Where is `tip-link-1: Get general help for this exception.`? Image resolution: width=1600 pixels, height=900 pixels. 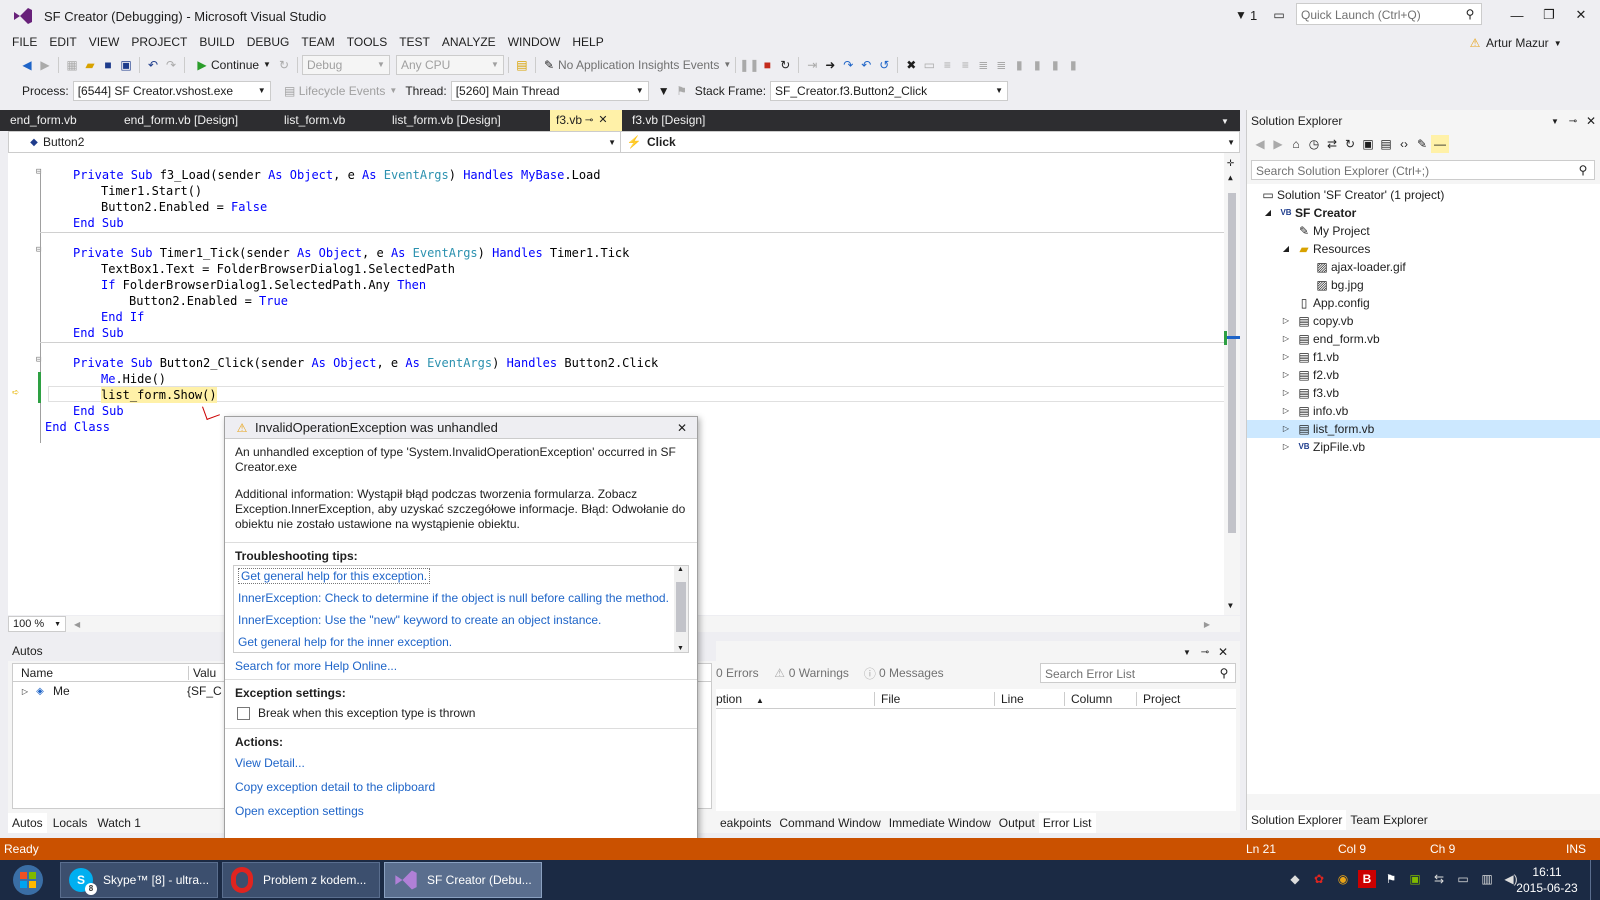 tip-link-1: Get general help for this exception. is located at coordinates (334, 576).